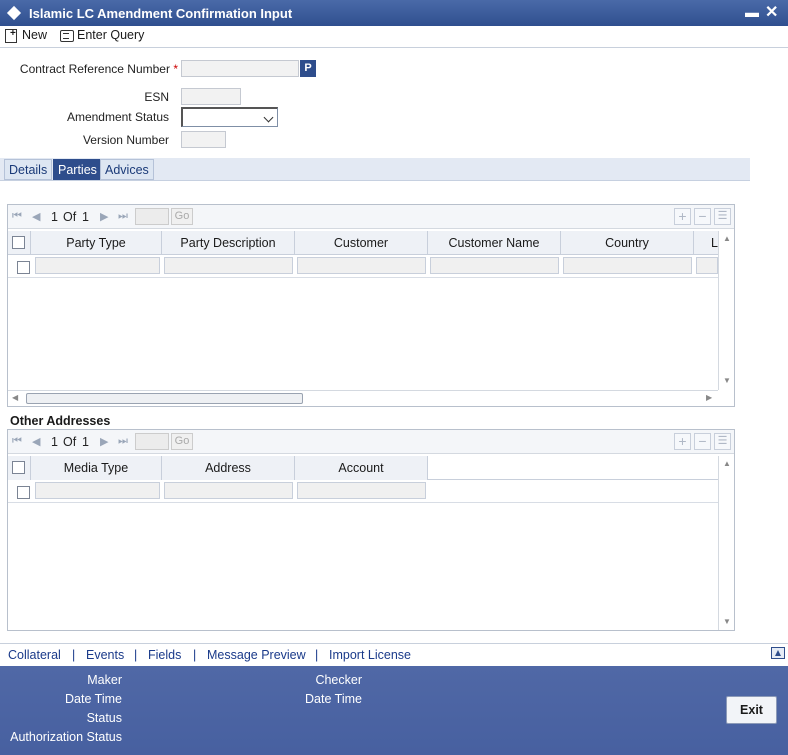 The image size is (788, 755). I want to click on new-button: New, so click(26, 35).